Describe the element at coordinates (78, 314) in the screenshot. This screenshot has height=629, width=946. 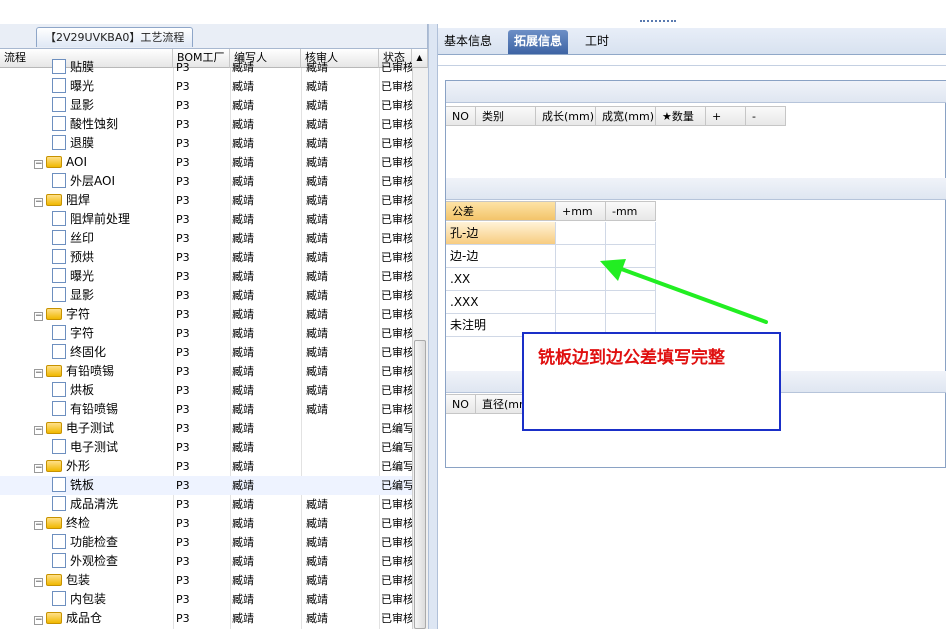
I see `node-label: 字符` at that location.